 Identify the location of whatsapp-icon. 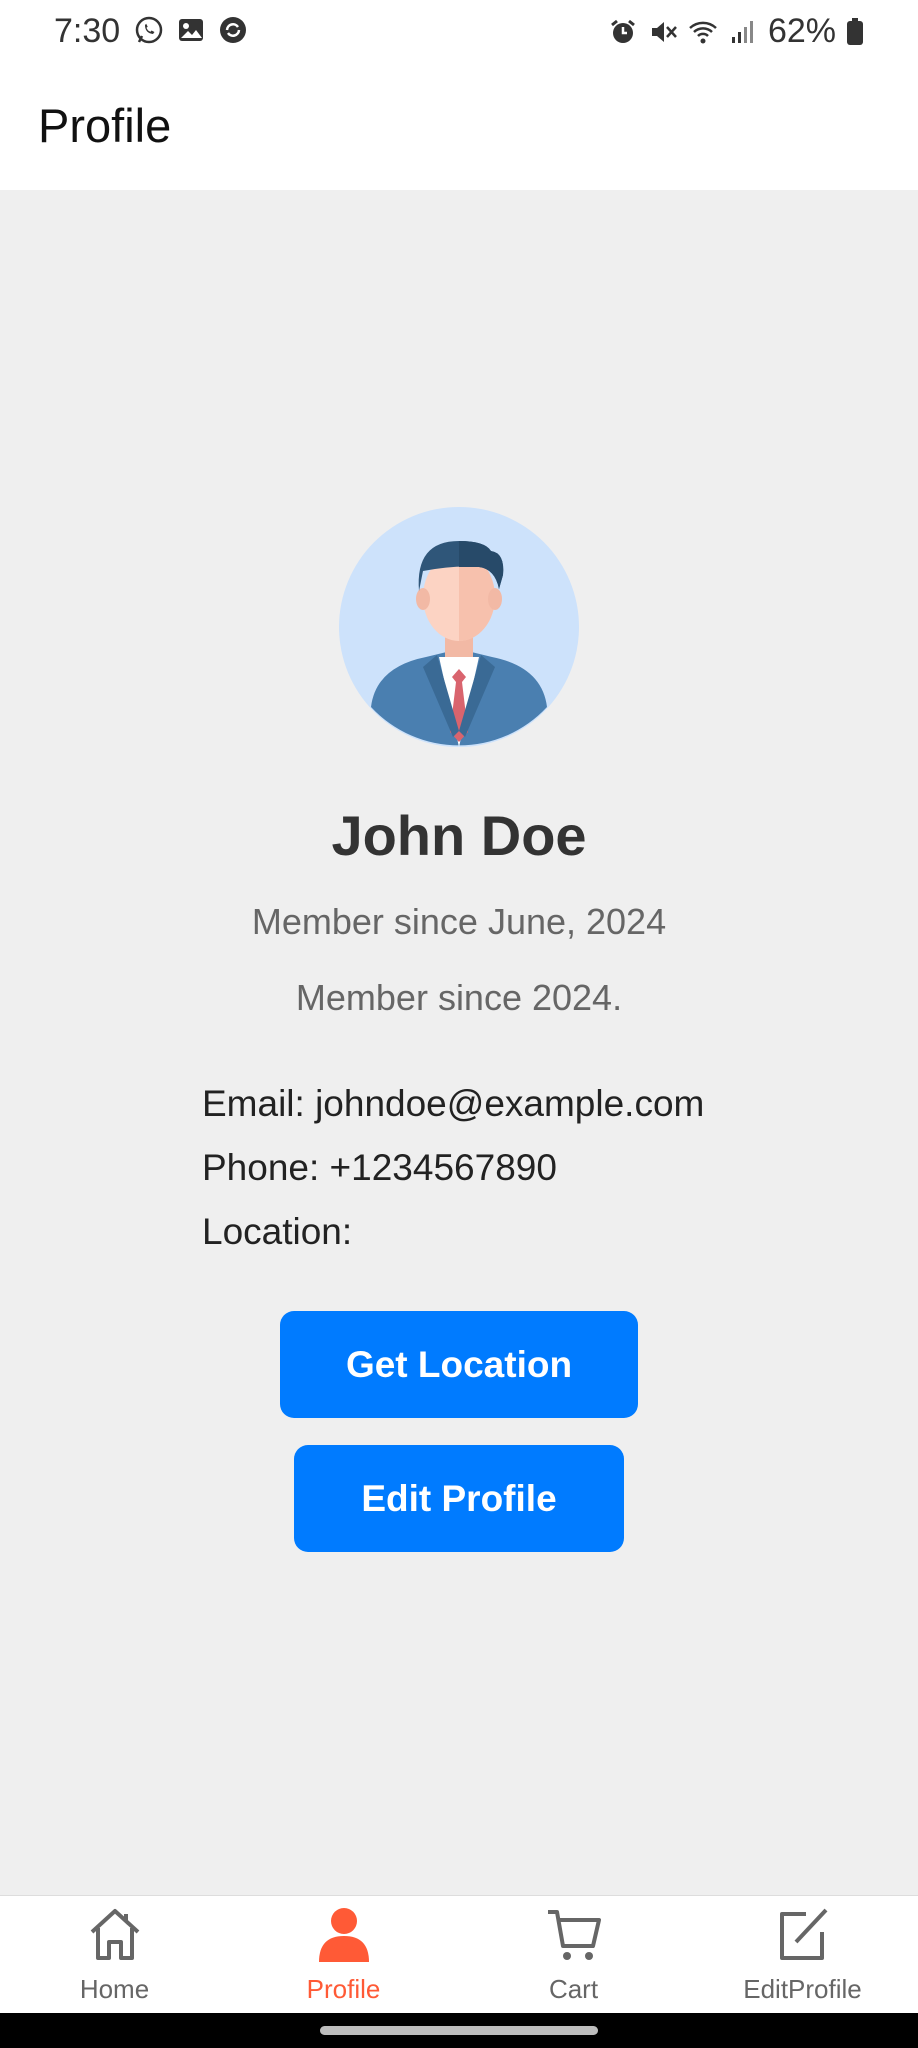
(149, 30).